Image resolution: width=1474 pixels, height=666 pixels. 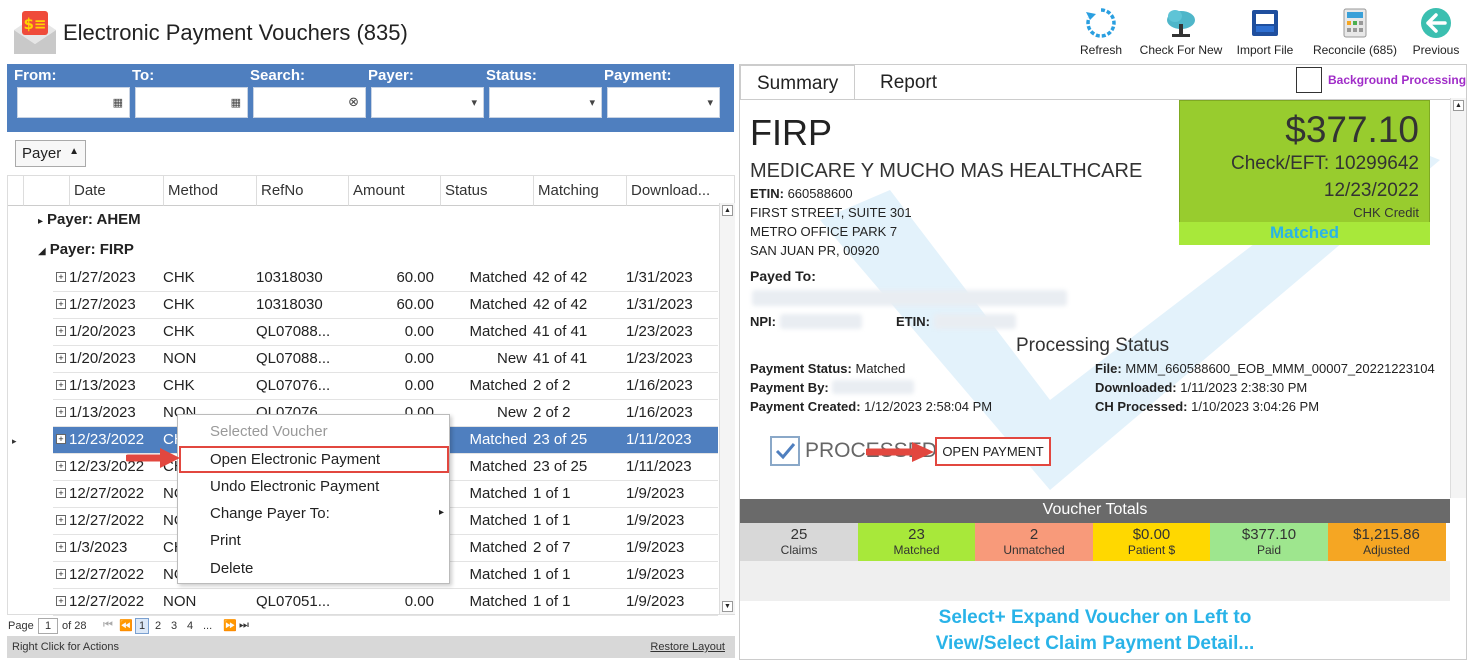 What do you see at coordinates (908, 82) in the screenshot?
I see `tab-report: Report` at bounding box center [908, 82].